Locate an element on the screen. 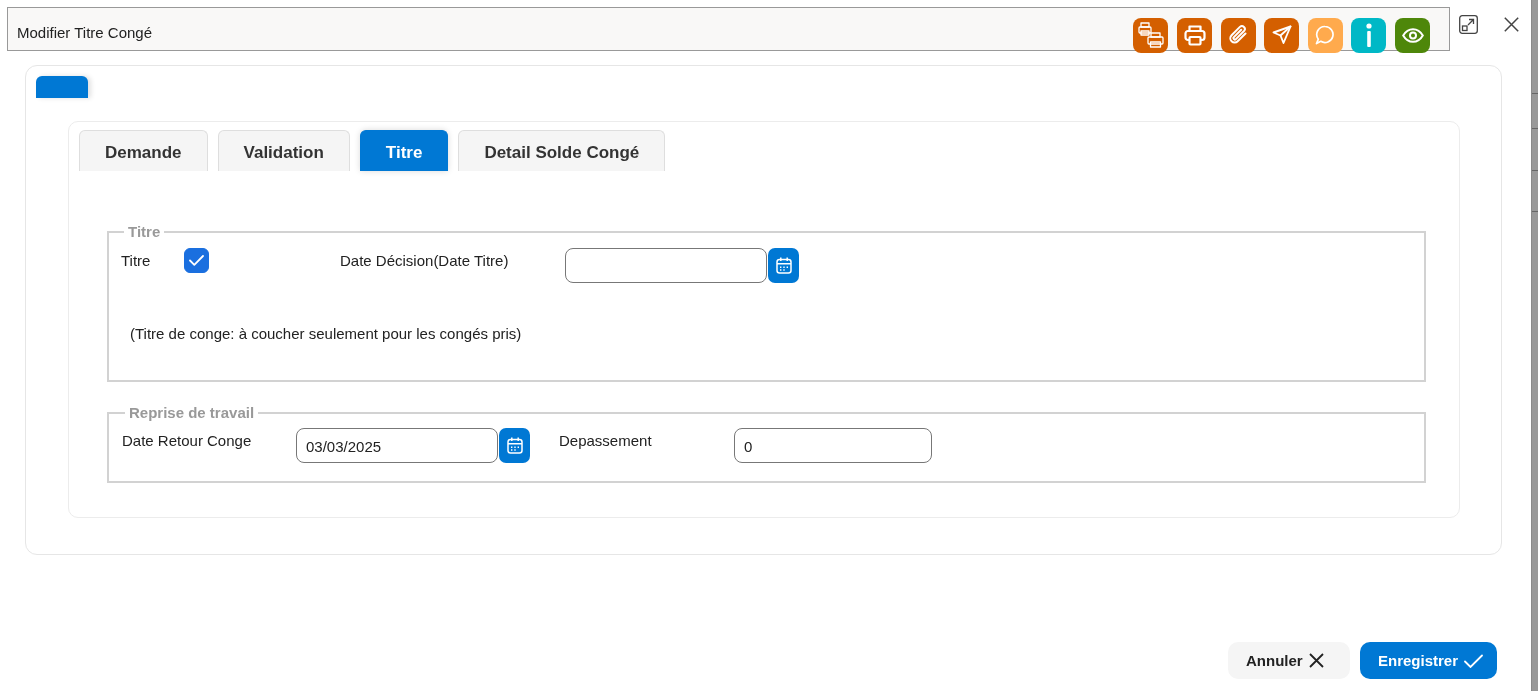 This screenshot has width=1538, height=691. print-button is located at coordinates (1195, 35).